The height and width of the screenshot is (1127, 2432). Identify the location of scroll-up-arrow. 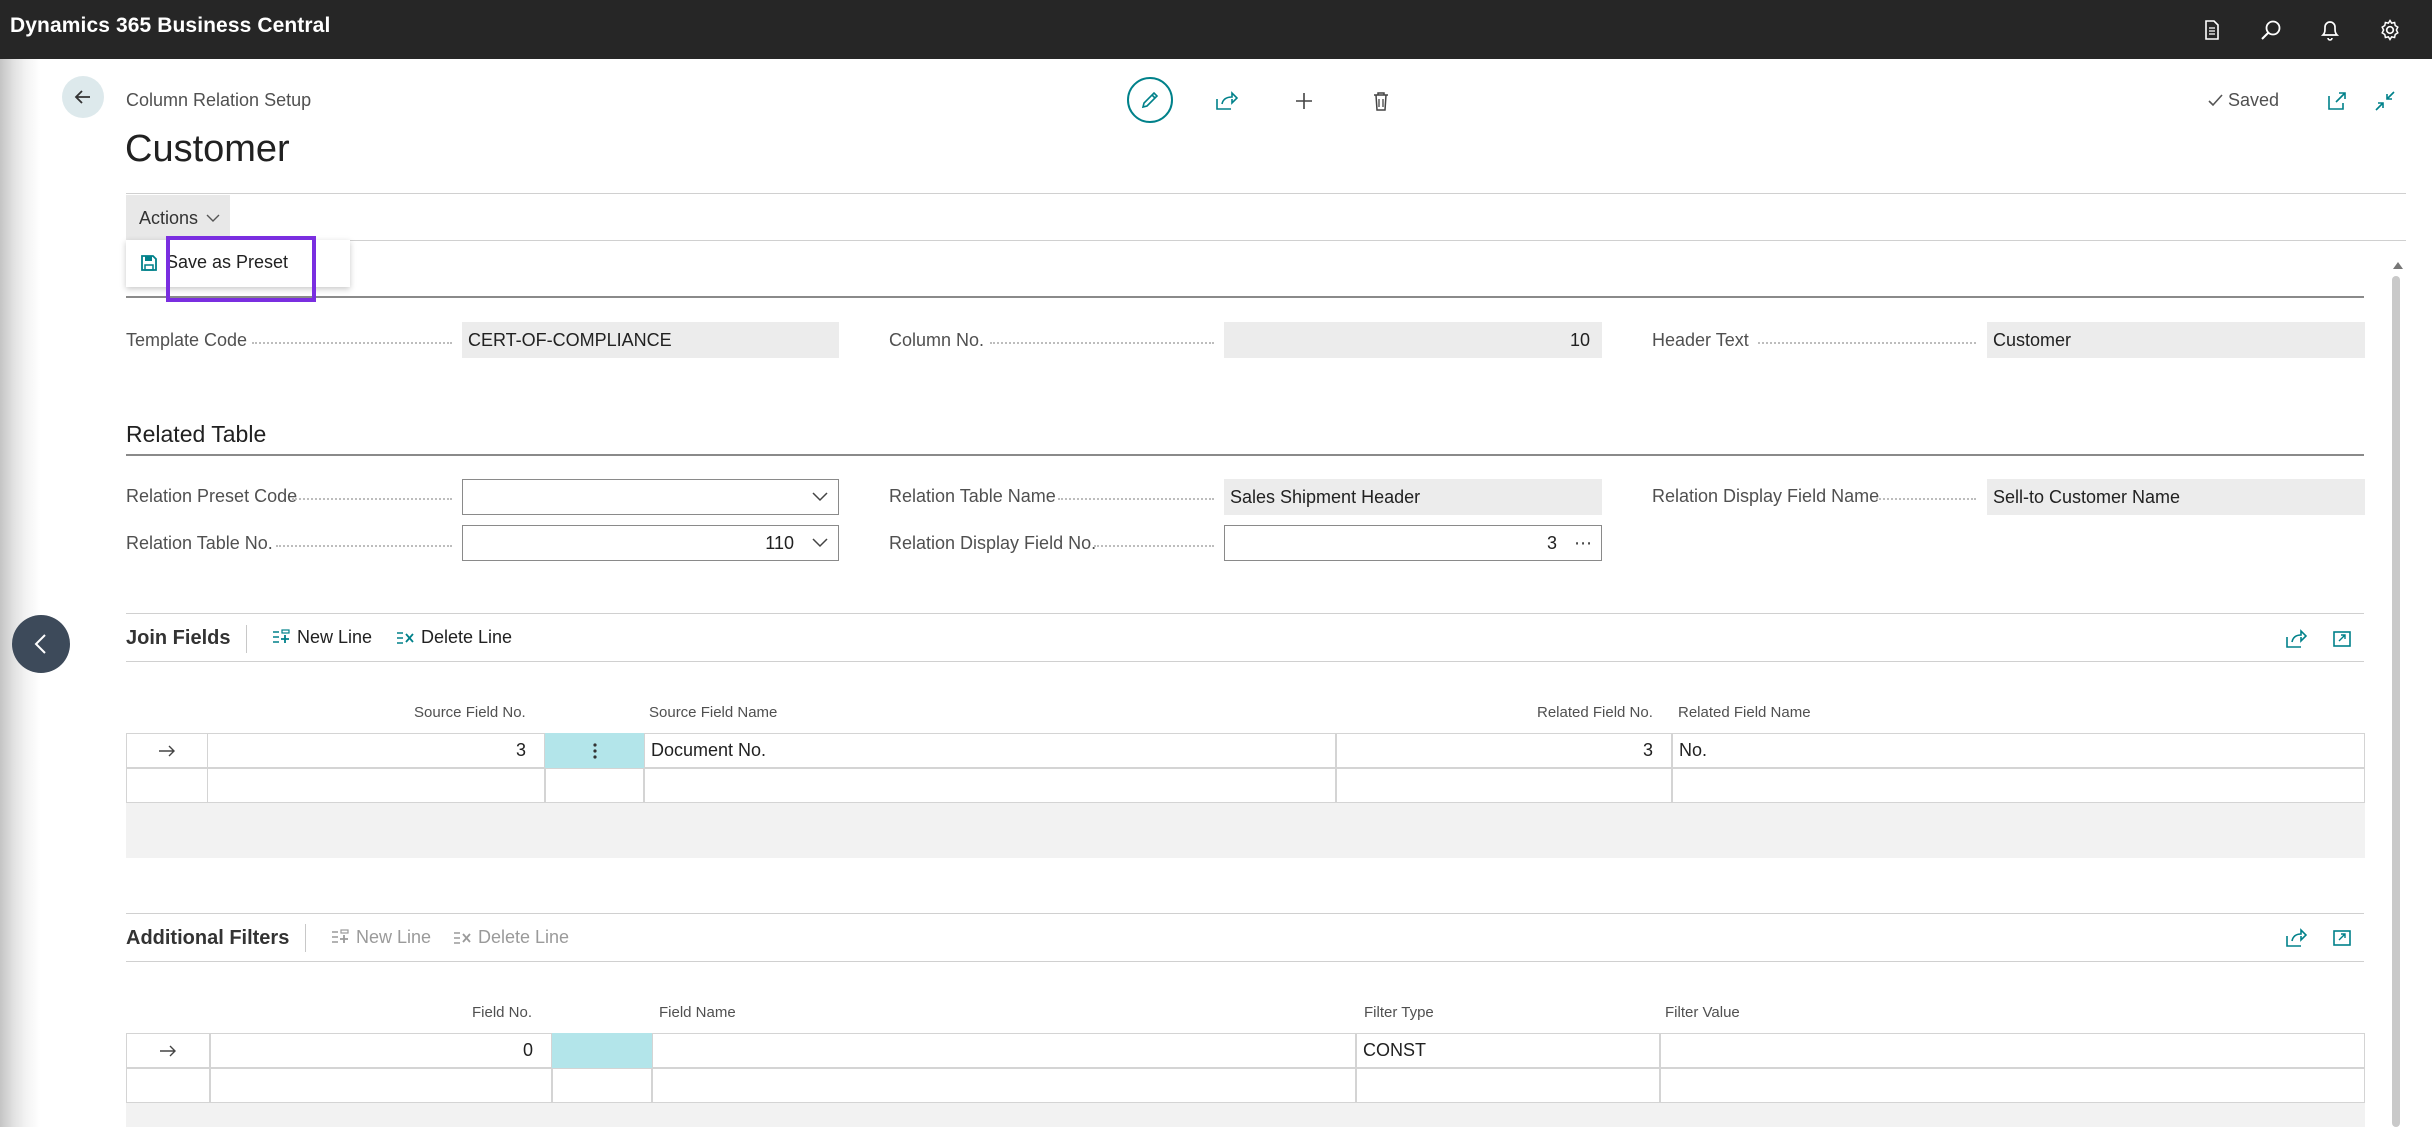
(2398, 265).